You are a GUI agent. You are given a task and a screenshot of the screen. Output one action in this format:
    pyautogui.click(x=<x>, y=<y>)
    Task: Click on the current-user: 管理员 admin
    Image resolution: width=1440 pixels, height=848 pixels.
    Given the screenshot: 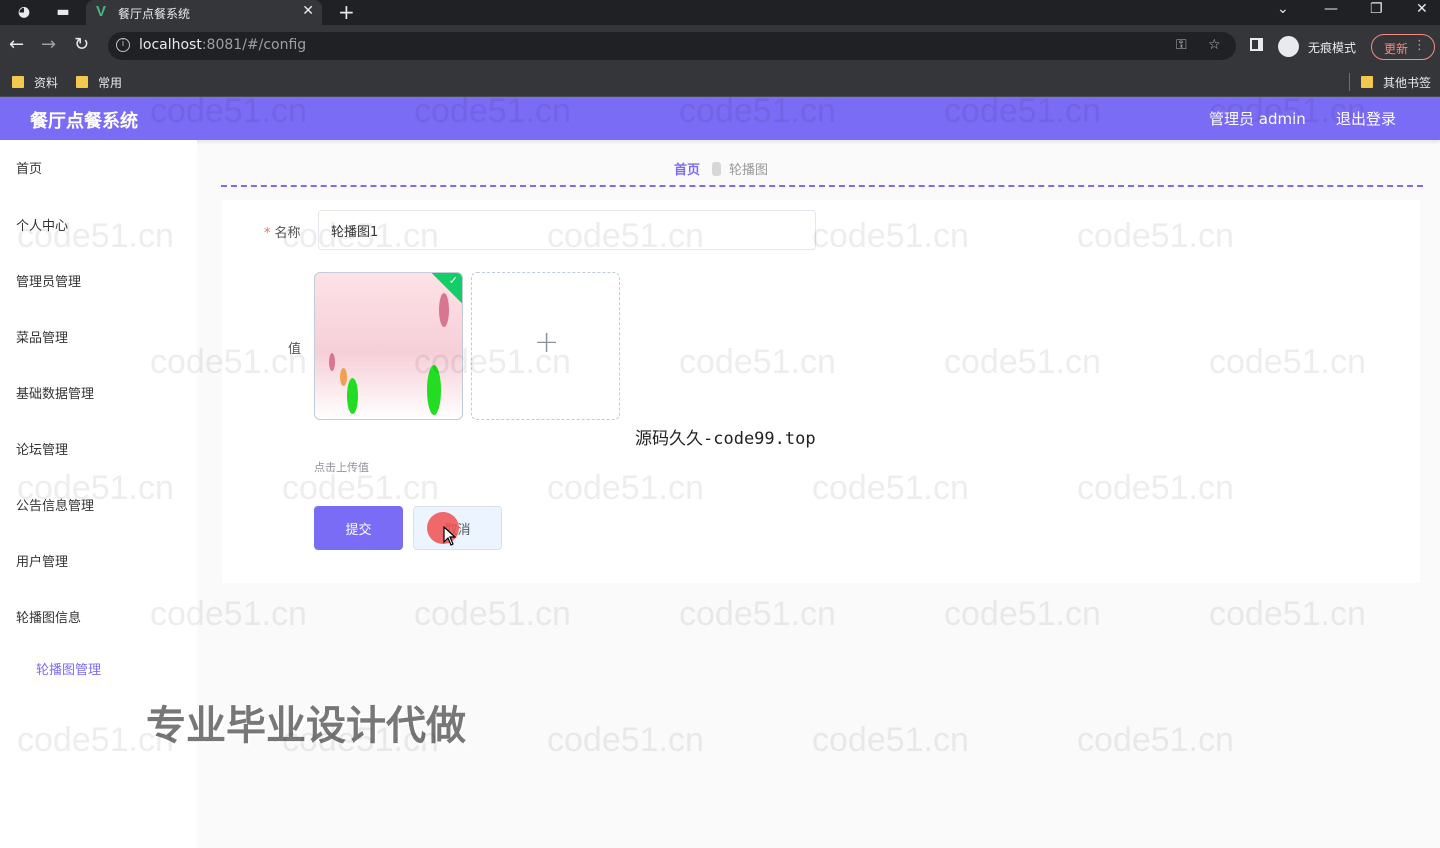 What is the action you would take?
    pyautogui.click(x=1257, y=119)
    